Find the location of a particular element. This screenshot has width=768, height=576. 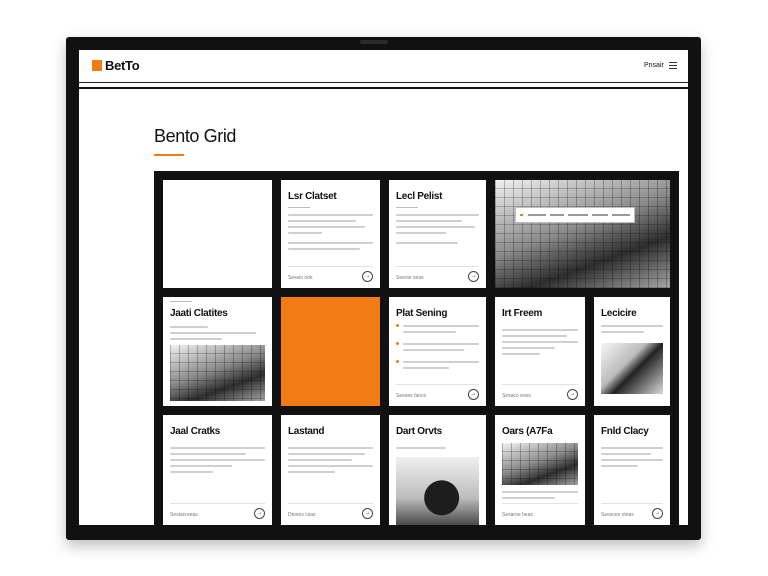

card-title: Jaati Clatites is located at coordinates (199, 313).